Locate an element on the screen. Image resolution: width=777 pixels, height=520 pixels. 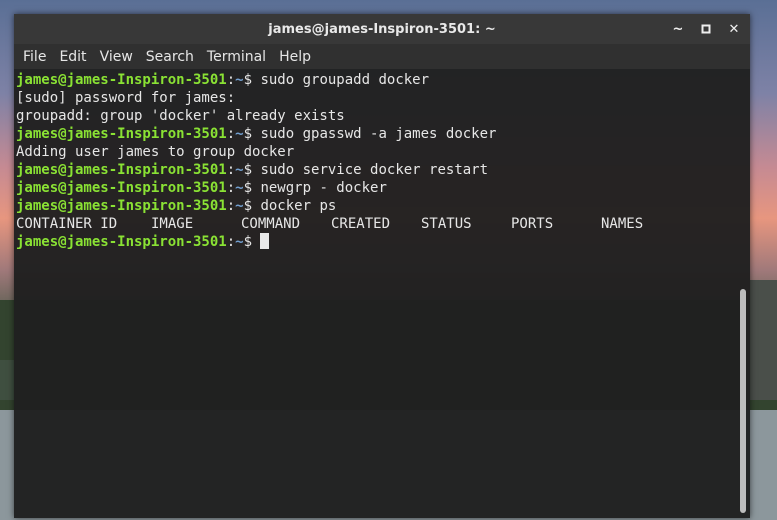
command-text: newgrp - docker is located at coordinates (323, 188).